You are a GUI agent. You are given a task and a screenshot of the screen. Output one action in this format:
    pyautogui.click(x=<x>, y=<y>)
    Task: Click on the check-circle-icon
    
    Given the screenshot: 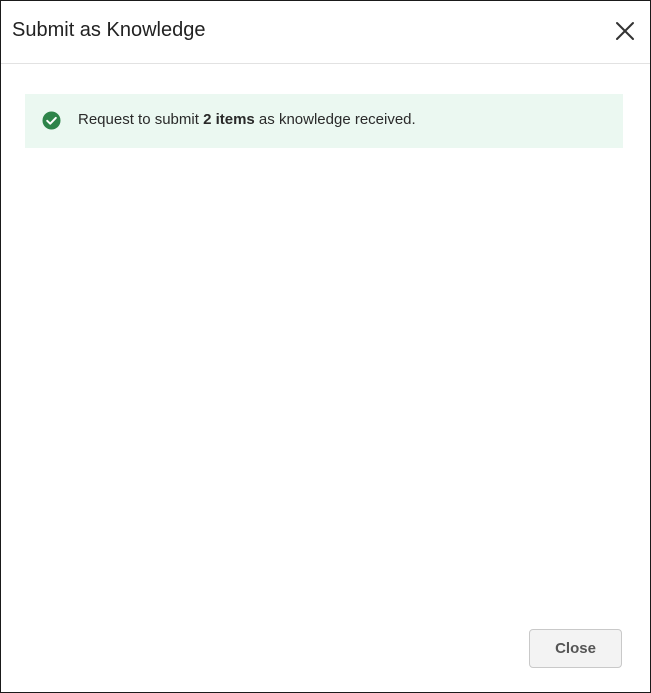 What is the action you would take?
    pyautogui.click(x=51, y=120)
    